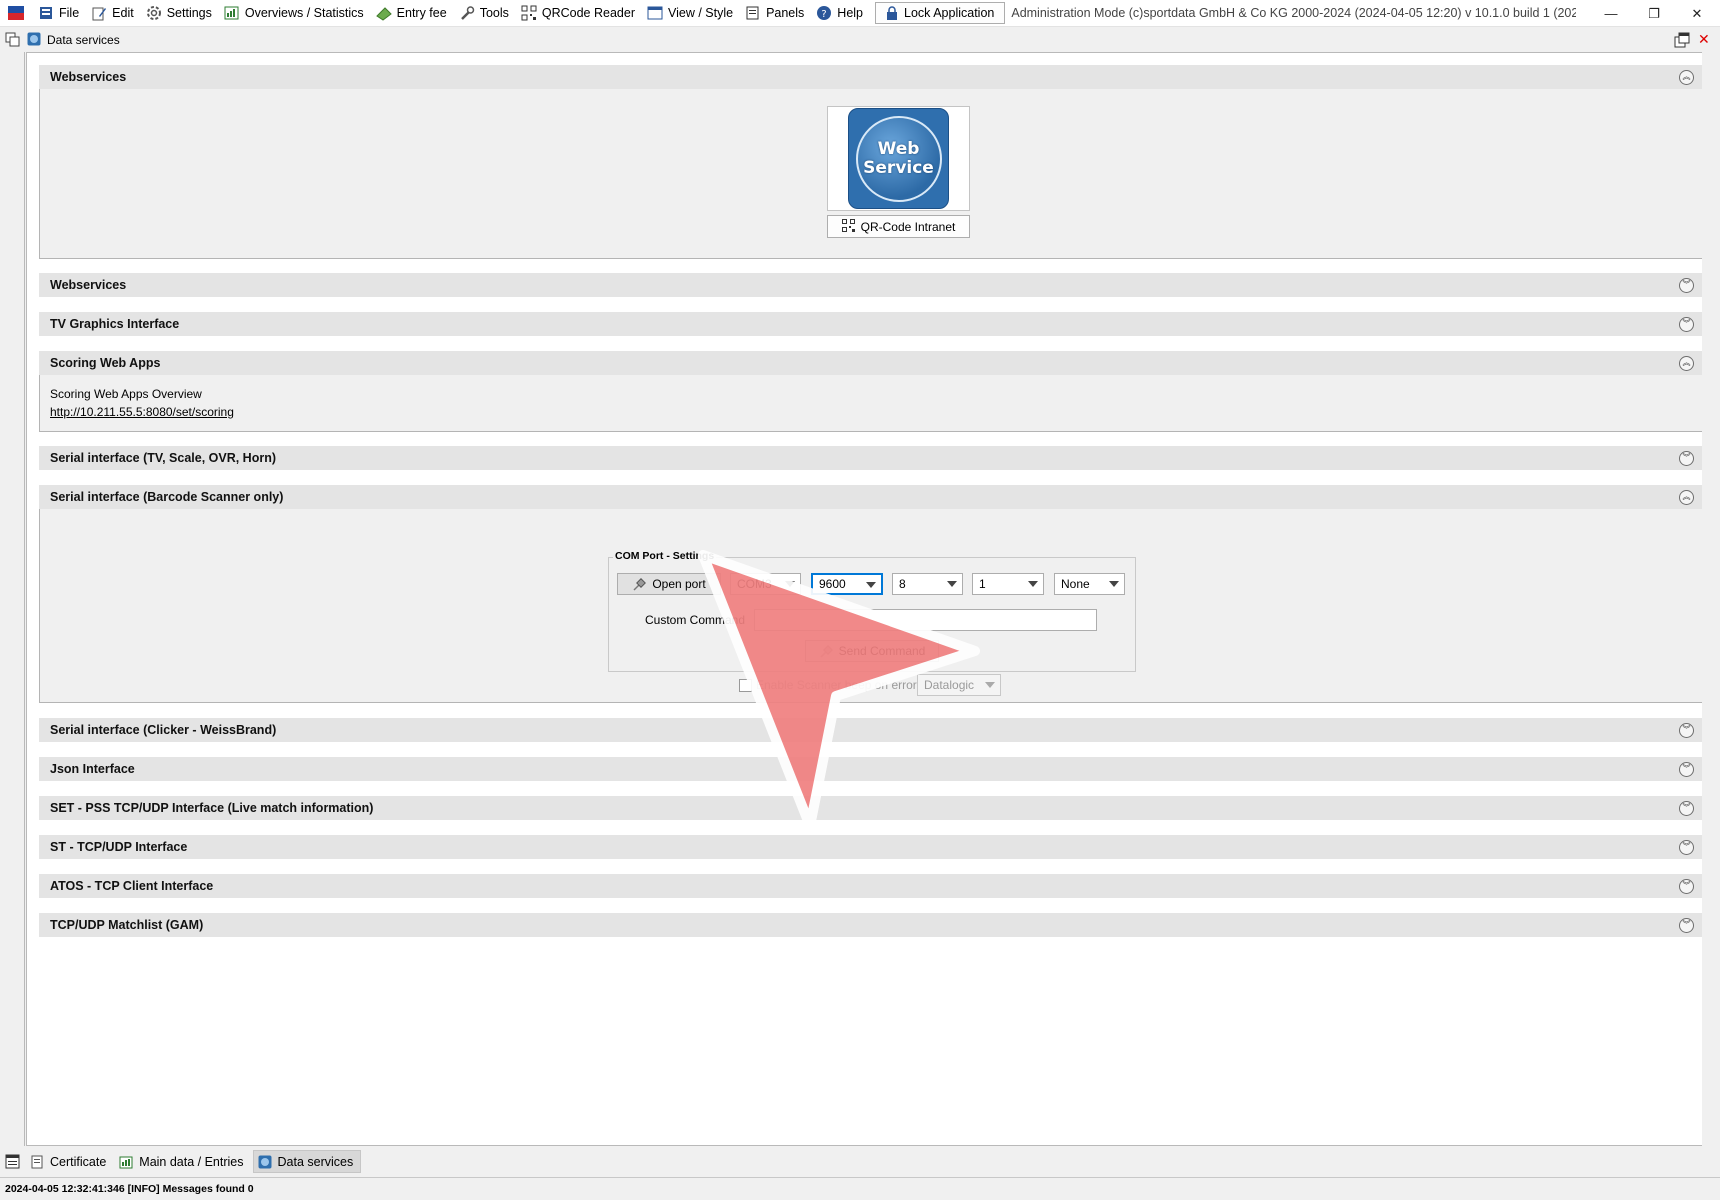 The height and width of the screenshot is (1200, 1720). What do you see at coordinates (927, 584) in the screenshot?
I see `data-bits-select: 8` at bounding box center [927, 584].